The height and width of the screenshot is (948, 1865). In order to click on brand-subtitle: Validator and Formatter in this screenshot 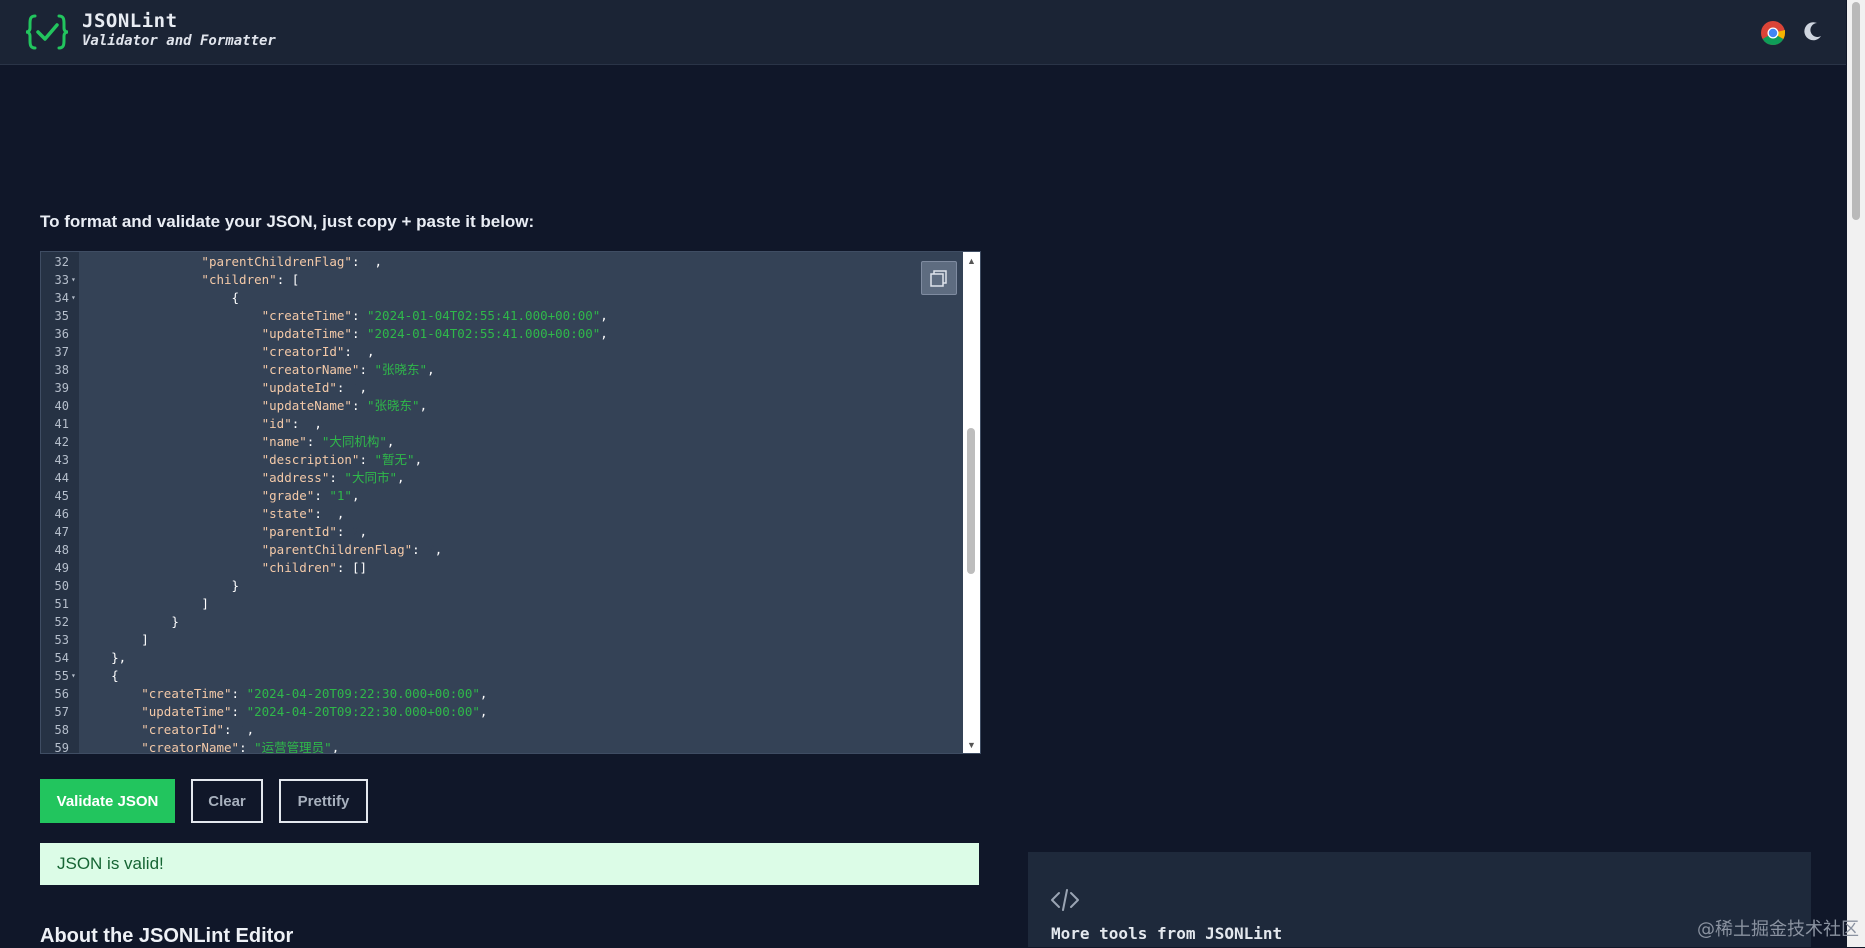, I will do `click(179, 41)`.